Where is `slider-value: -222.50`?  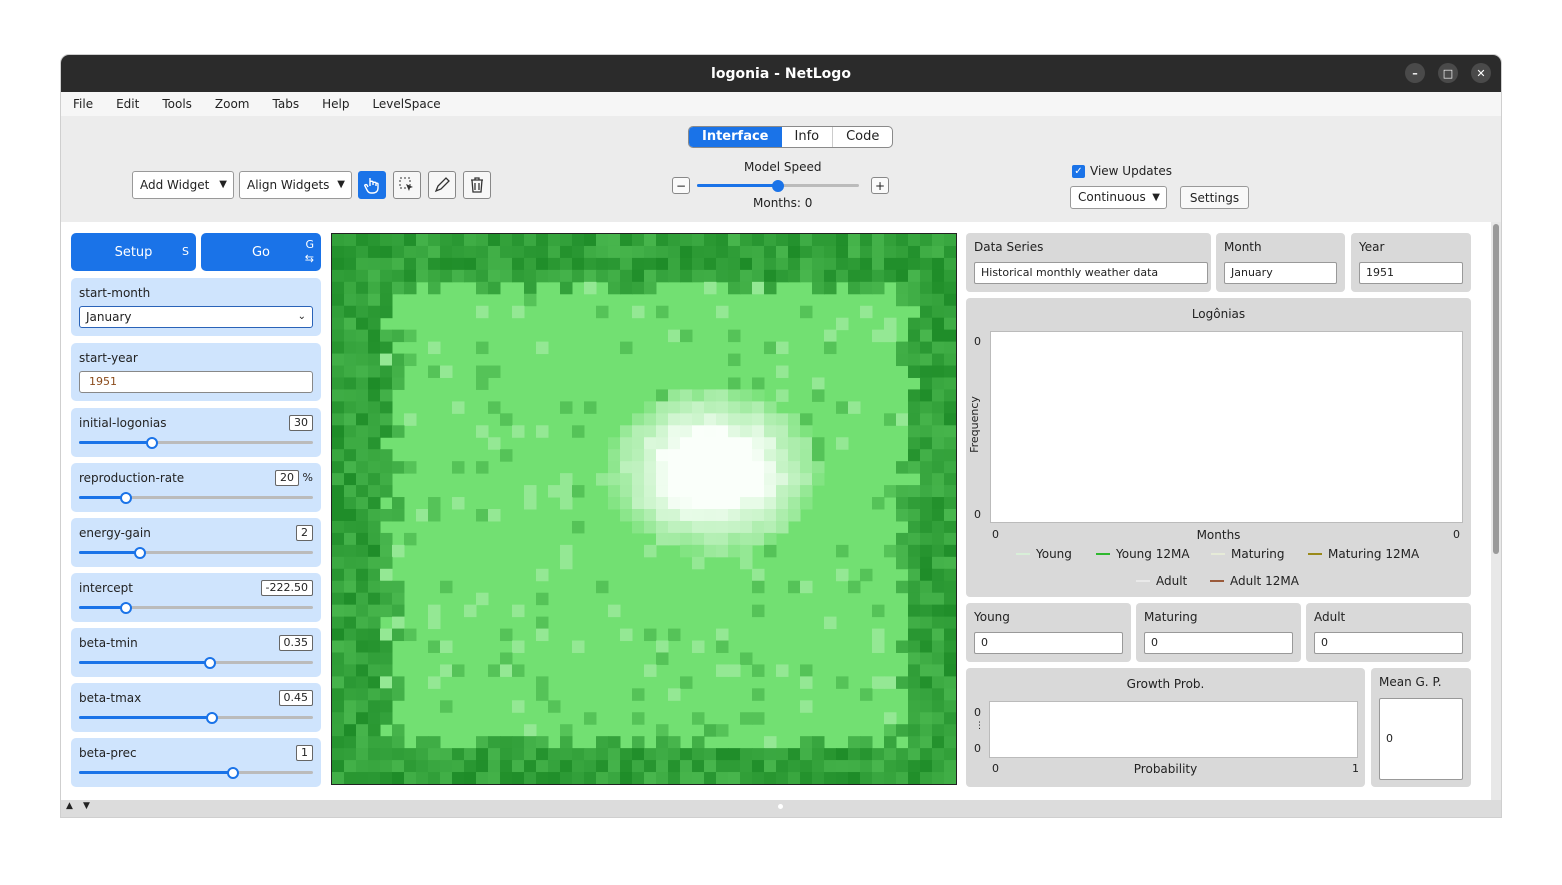
slider-value: -222.50 is located at coordinates (286, 588).